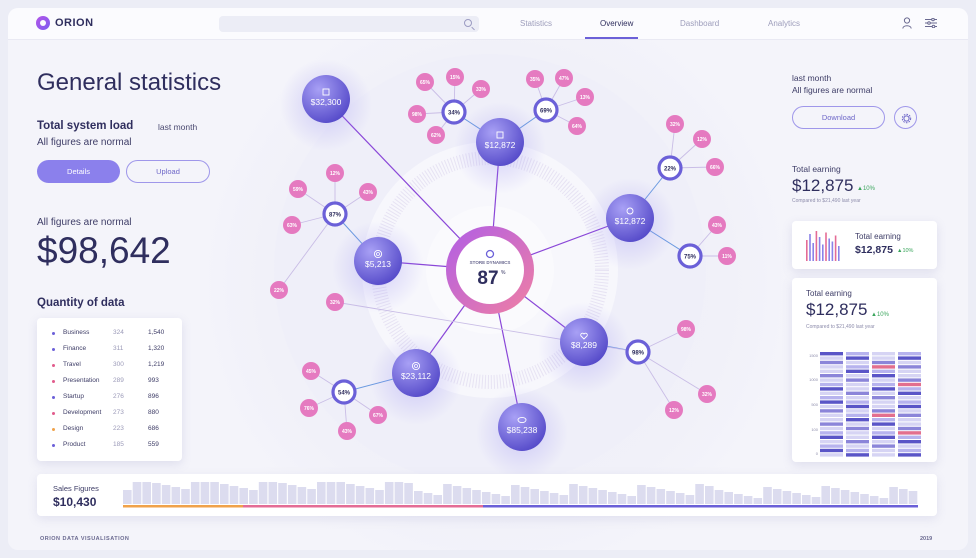 This screenshot has height=558, width=976. I want to click on heatmap-chart, so click(870, 404).